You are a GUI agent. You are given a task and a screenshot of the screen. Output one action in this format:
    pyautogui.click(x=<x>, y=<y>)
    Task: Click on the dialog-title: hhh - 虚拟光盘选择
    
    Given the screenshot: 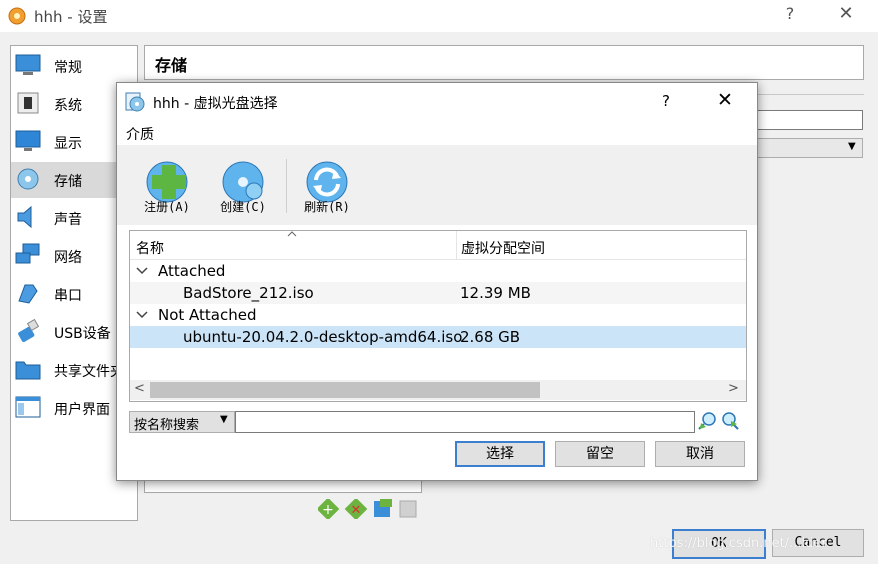 What is the action you would take?
    pyautogui.click(x=215, y=104)
    